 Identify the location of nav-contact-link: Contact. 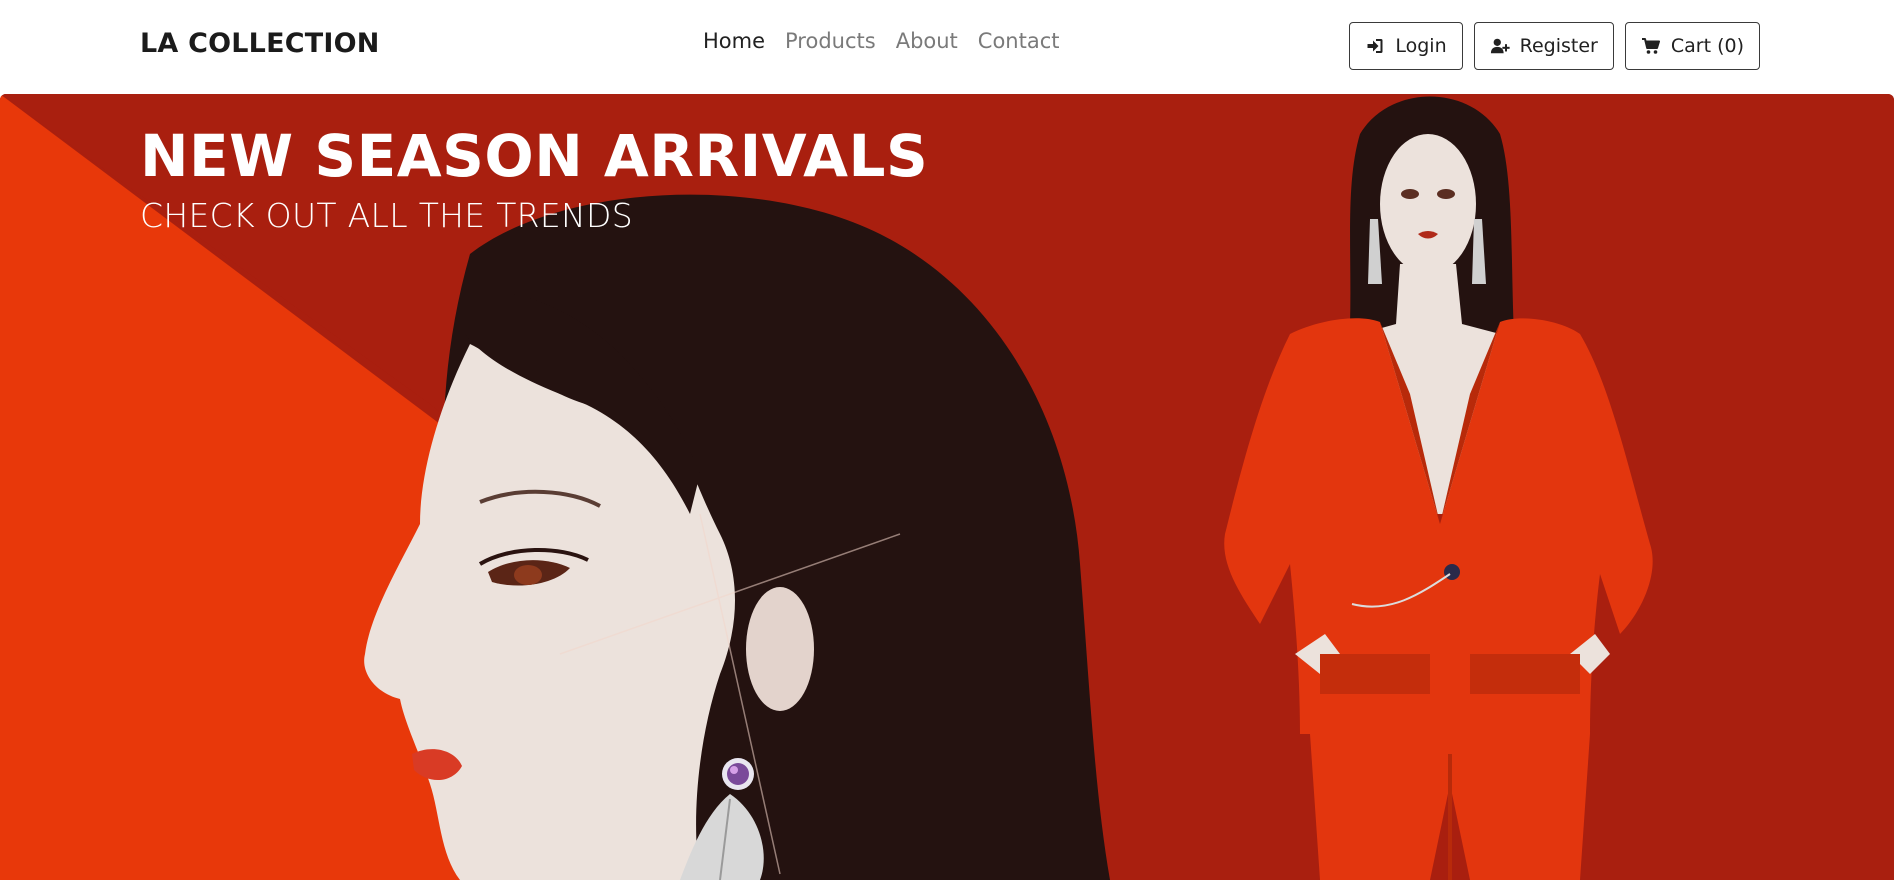
(1019, 41).